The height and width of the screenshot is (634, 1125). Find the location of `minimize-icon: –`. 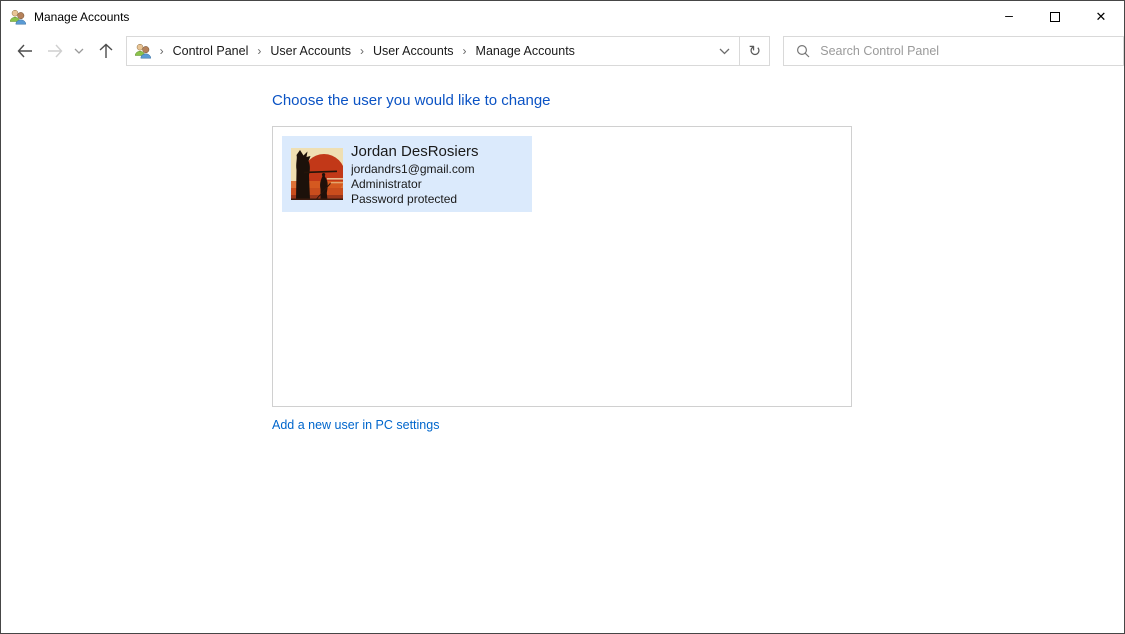

minimize-icon: – is located at coordinates (1009, 15).